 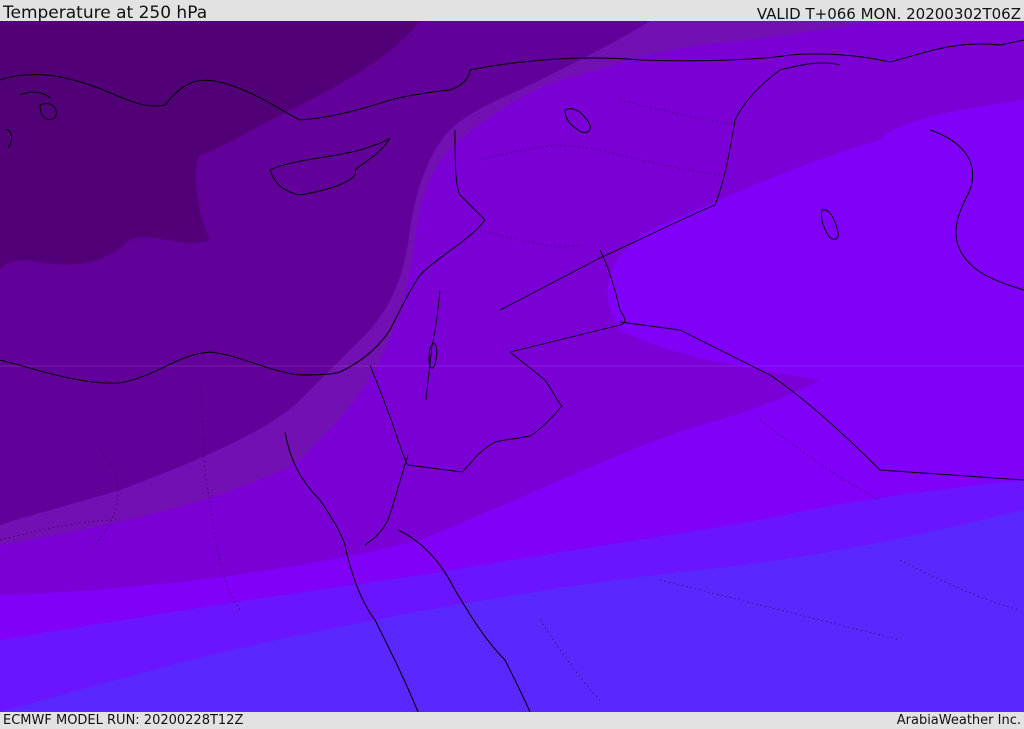 What do you see at coordinates (105, 13) in the screenshot?
I see `map-title: Temperature at 250 hPa` at bounding box center [105, 13].